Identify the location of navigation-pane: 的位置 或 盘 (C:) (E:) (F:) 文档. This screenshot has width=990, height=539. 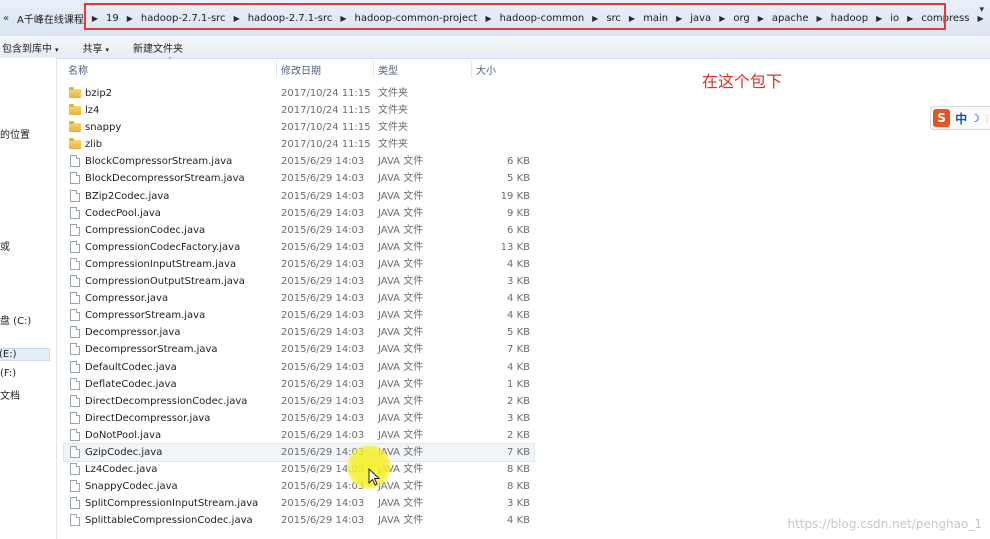
(28, 298).